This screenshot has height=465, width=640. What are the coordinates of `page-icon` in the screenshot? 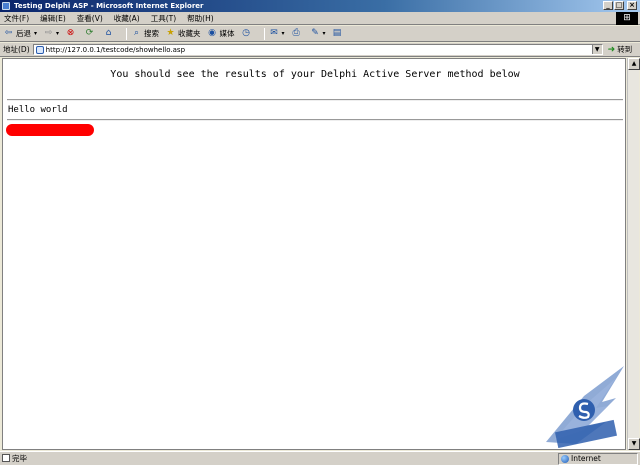 It's located at (39, 50).